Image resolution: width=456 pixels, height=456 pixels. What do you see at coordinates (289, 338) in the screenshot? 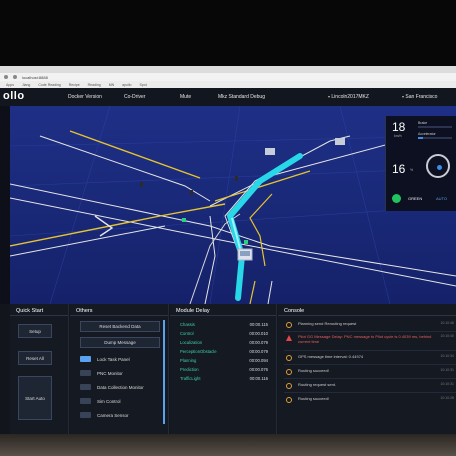
I see `warning-icon` at bounding box center [289, 338].